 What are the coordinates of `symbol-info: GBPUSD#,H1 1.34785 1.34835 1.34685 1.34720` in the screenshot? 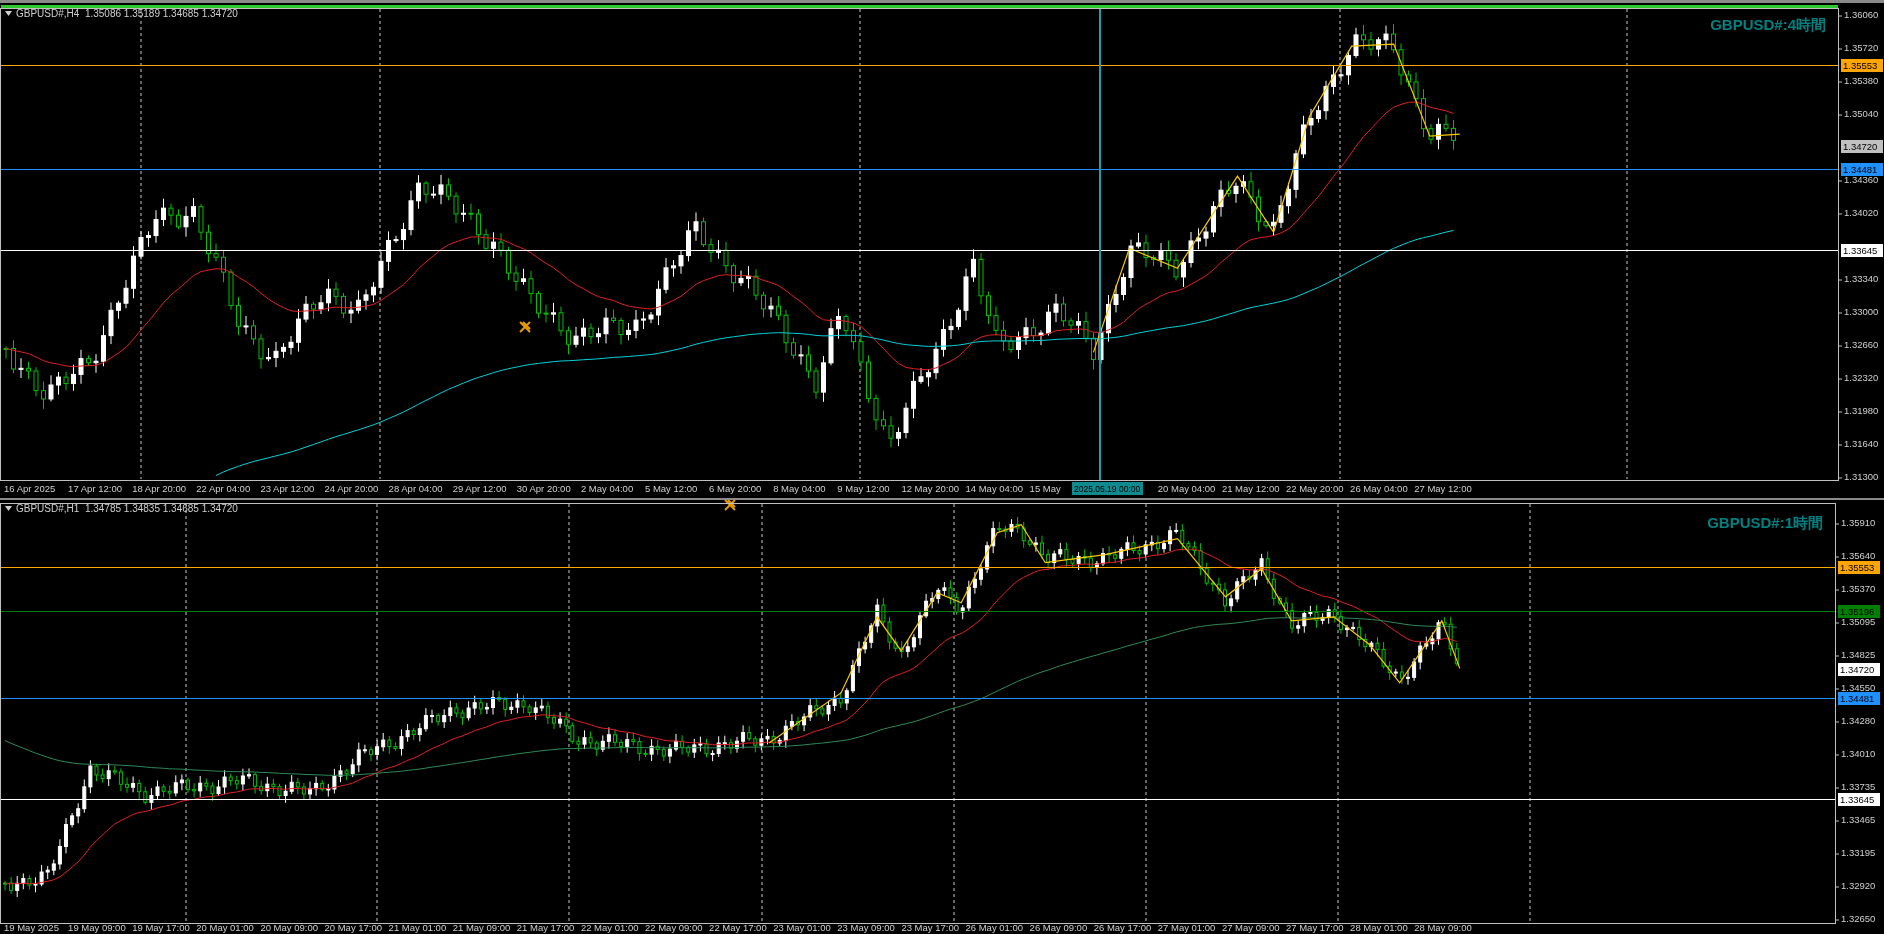 It's located at (127, 508).